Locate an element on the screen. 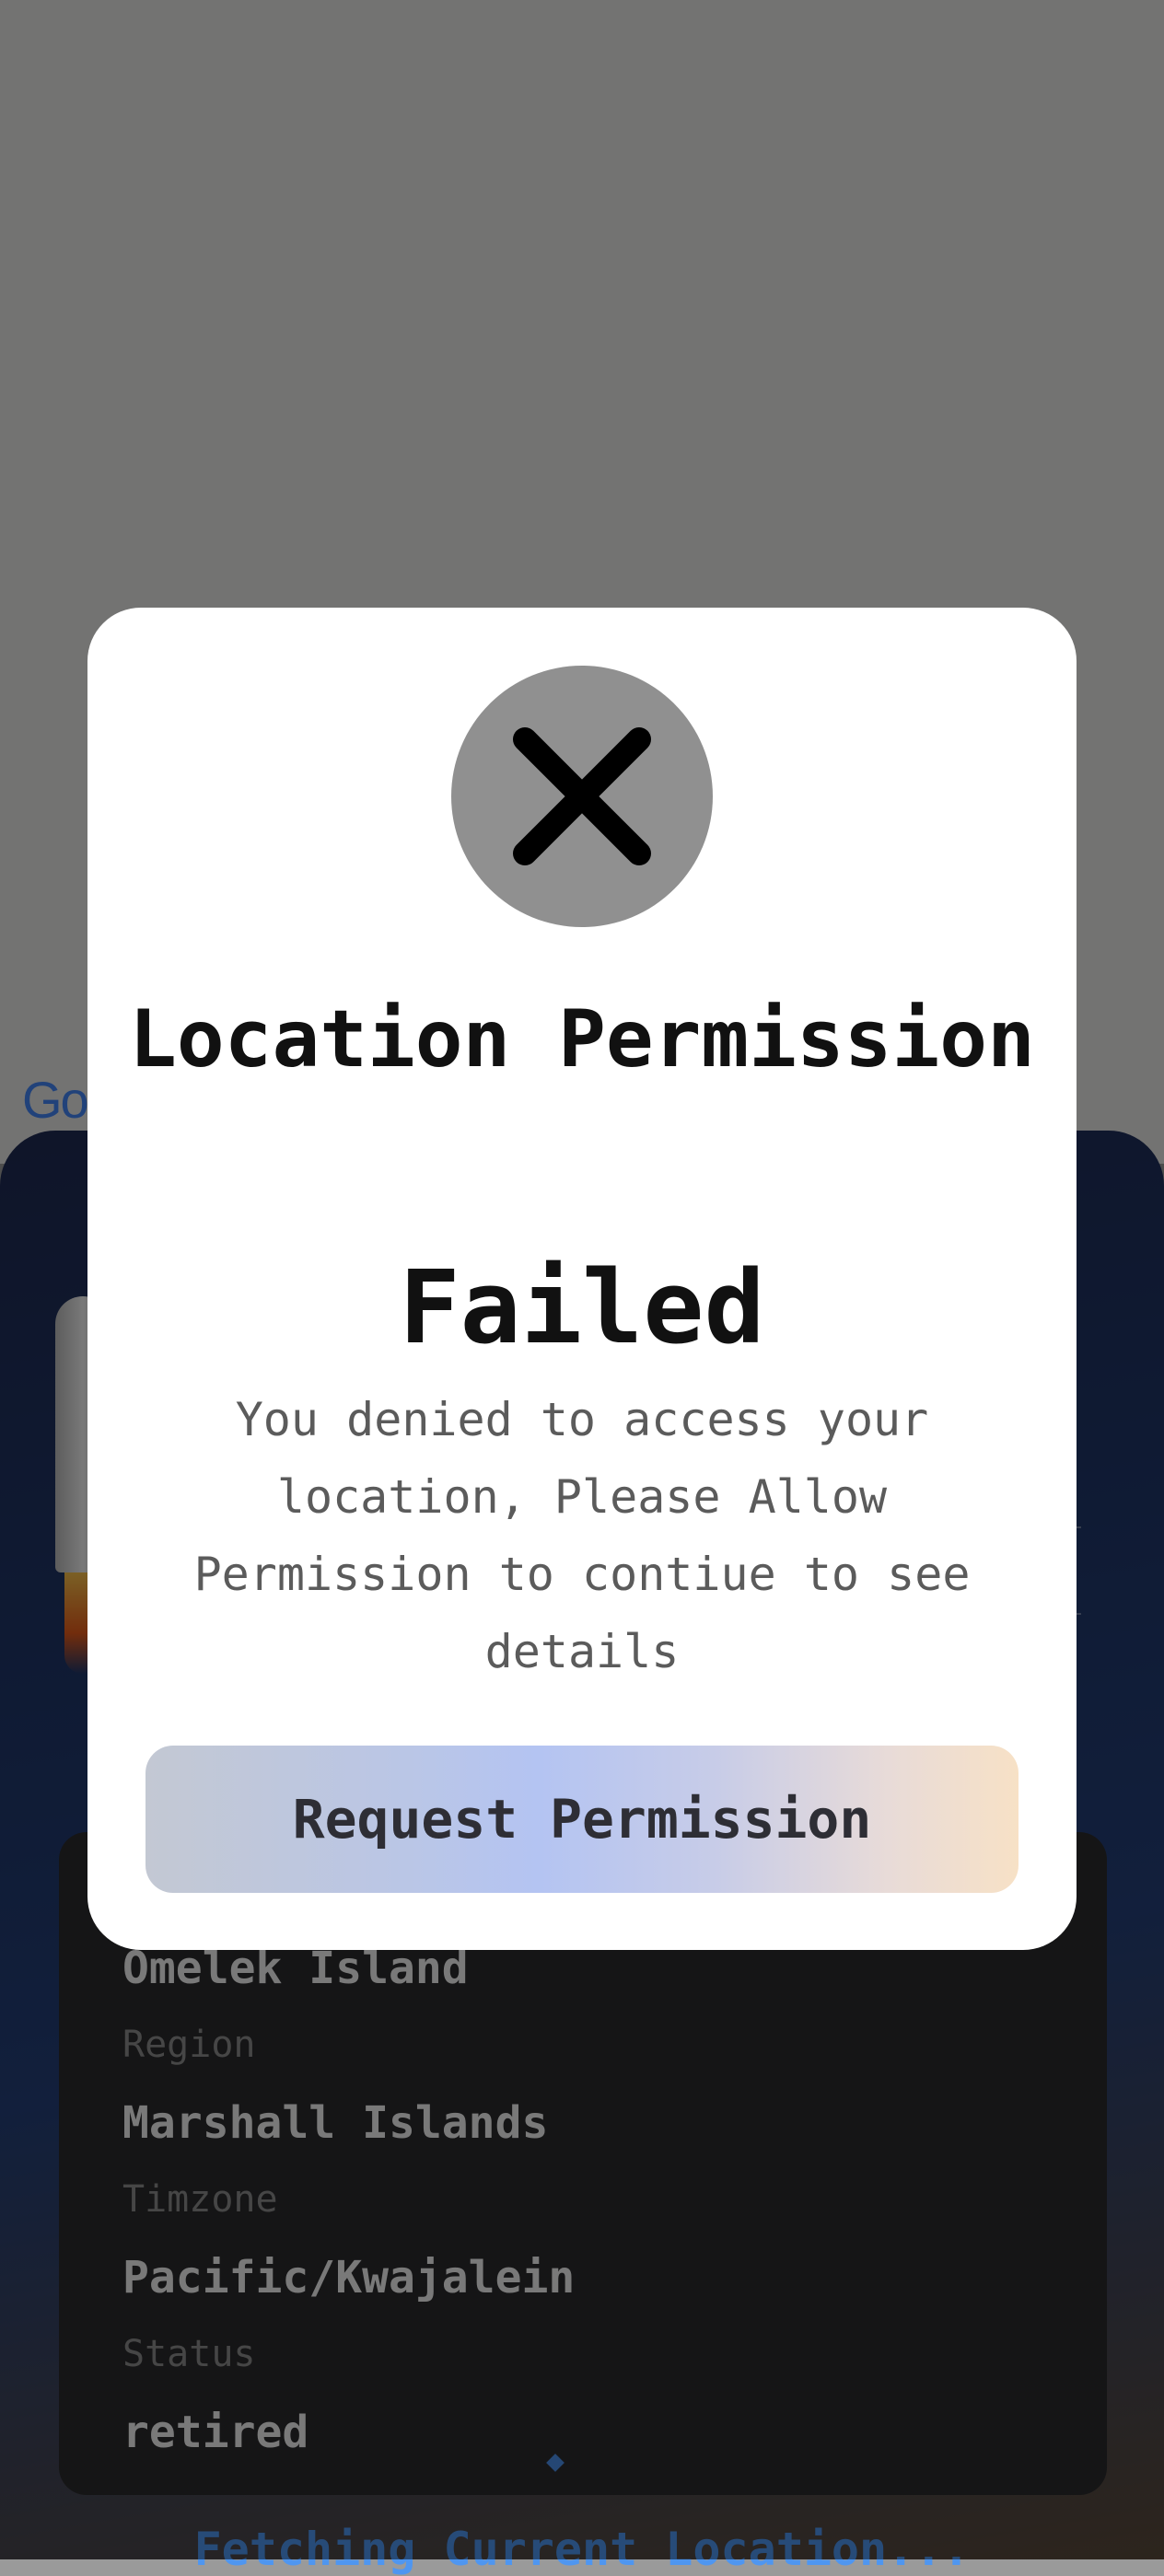 The image size is (1164, 2576). dialog-title: Location Permission is located at coordinates (582, 1039).